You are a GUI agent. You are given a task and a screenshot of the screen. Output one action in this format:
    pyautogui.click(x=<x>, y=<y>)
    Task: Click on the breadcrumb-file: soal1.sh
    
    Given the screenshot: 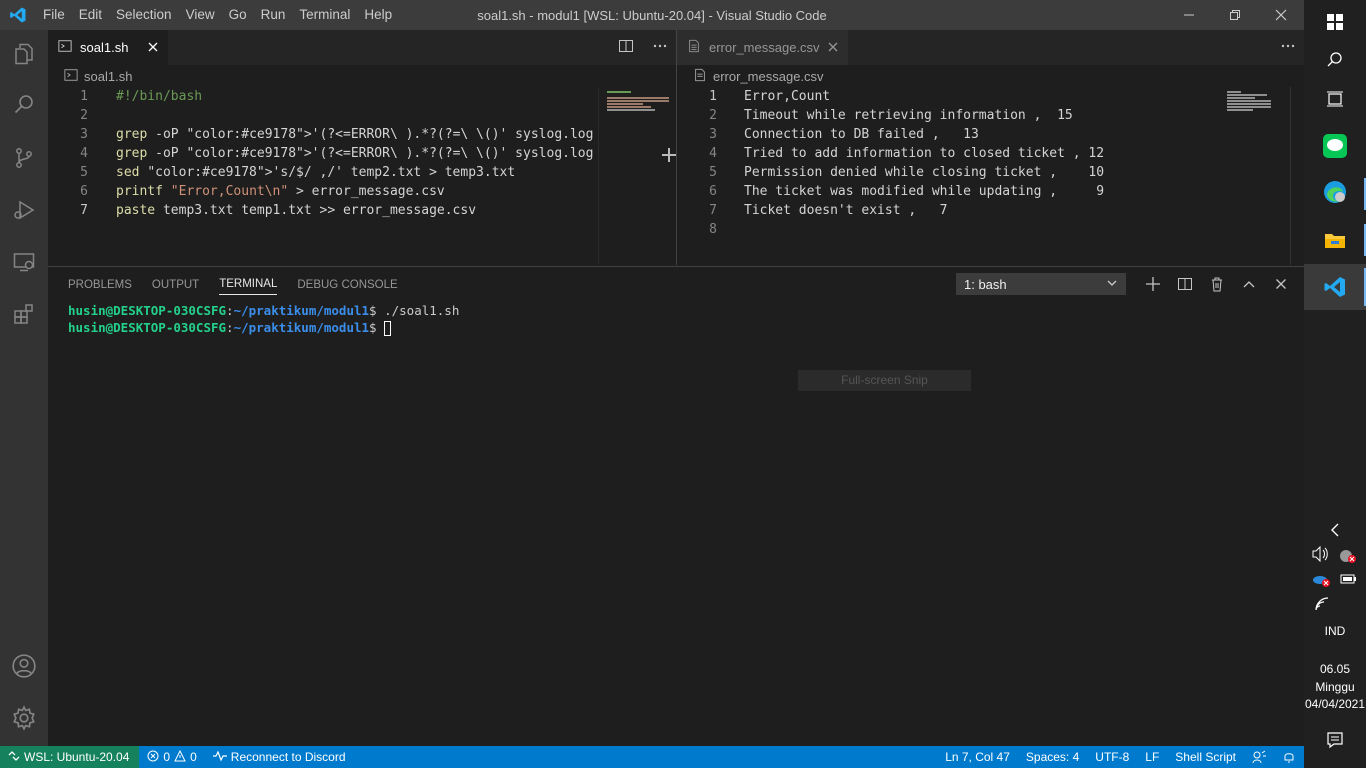 What is the action you would take?
    pyautogui.click(x=108, y=76)
    